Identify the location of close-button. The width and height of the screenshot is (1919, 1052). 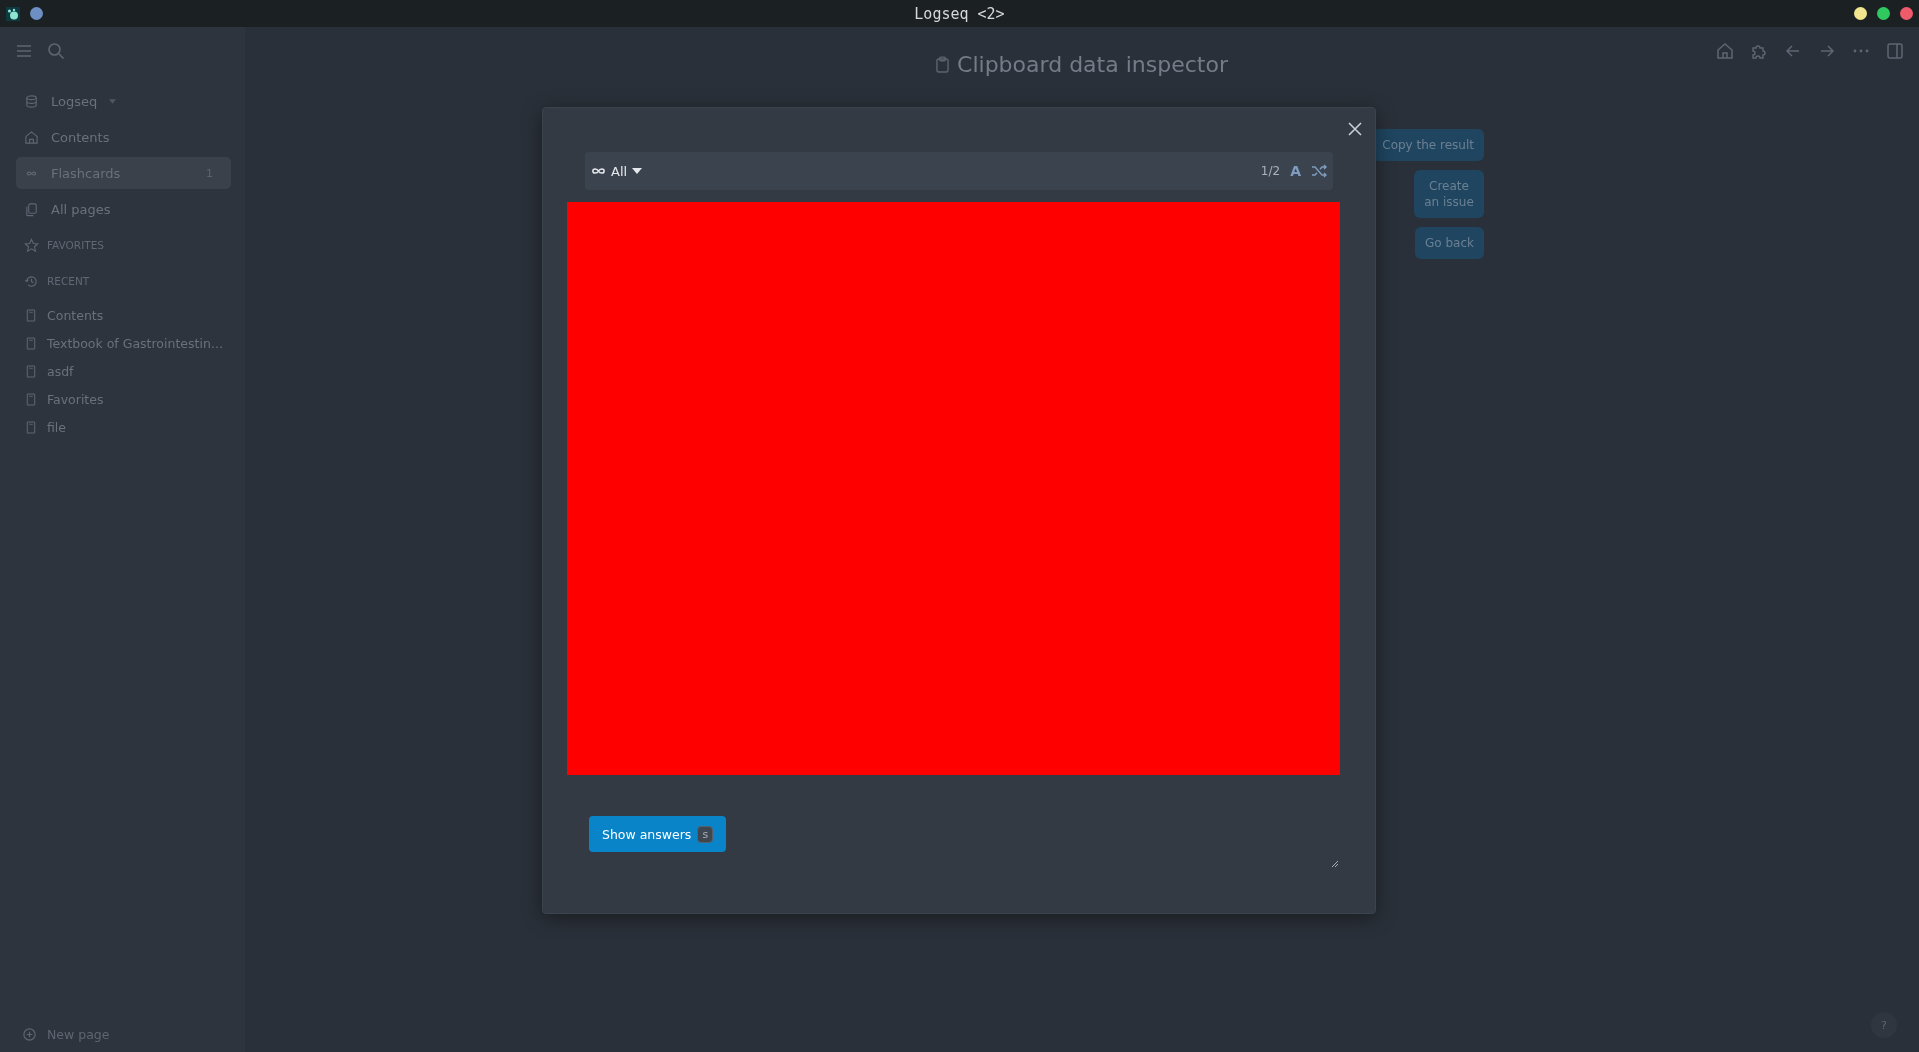
(1906, 13).